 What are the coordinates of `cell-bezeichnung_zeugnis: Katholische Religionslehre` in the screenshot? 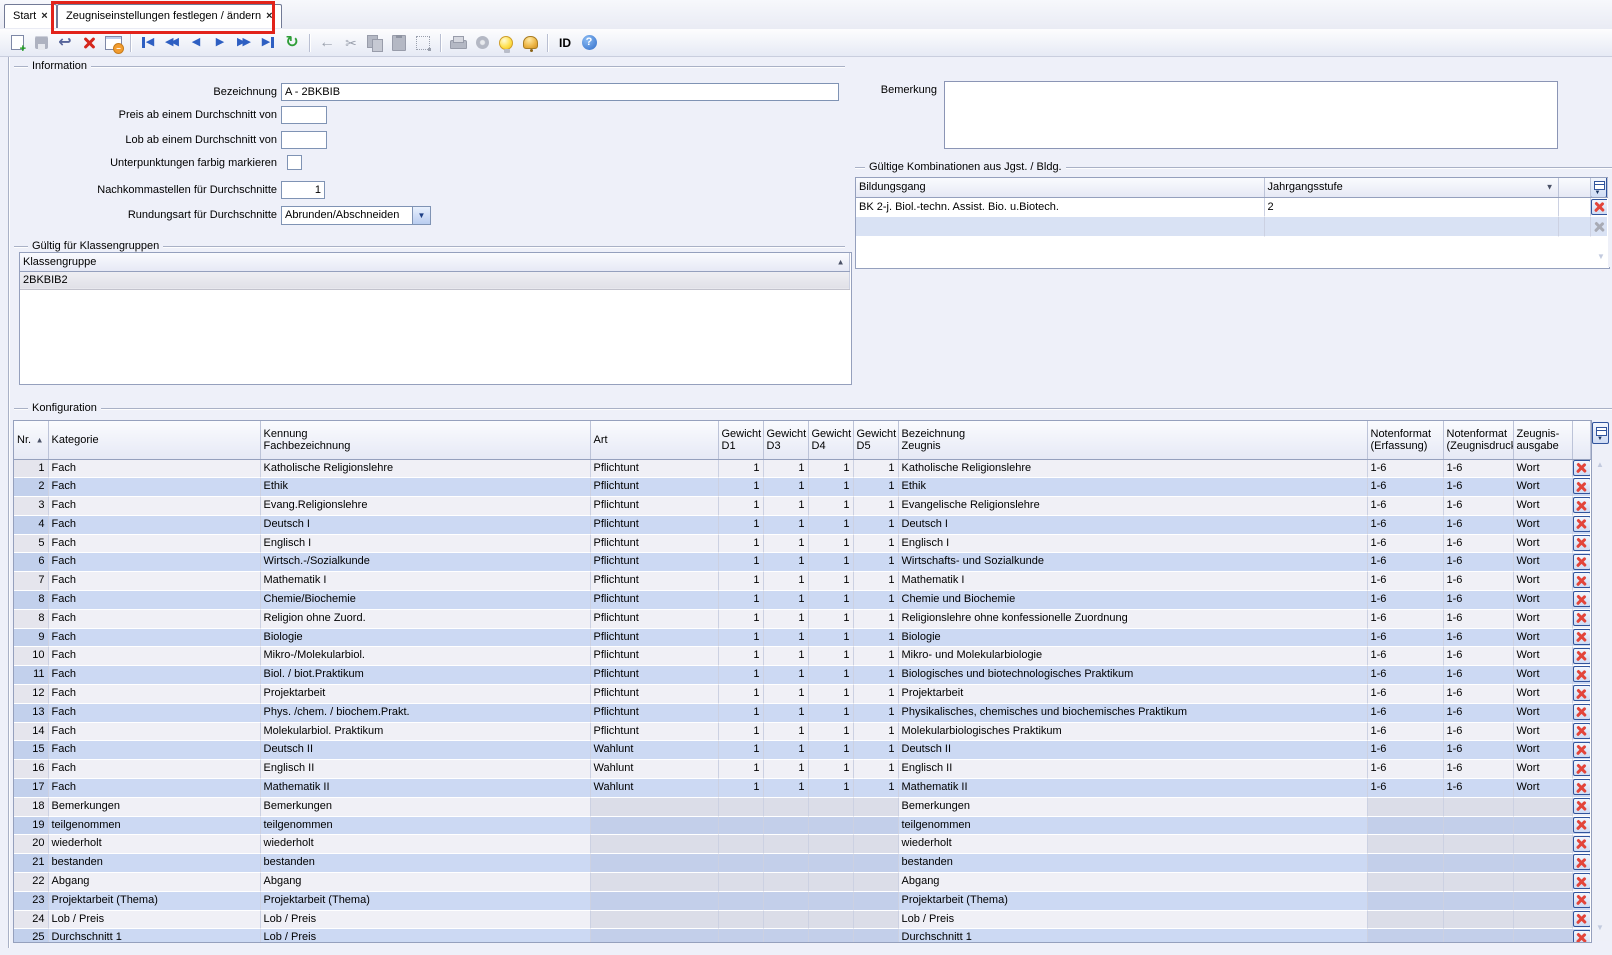 It's located at (1133, 469).